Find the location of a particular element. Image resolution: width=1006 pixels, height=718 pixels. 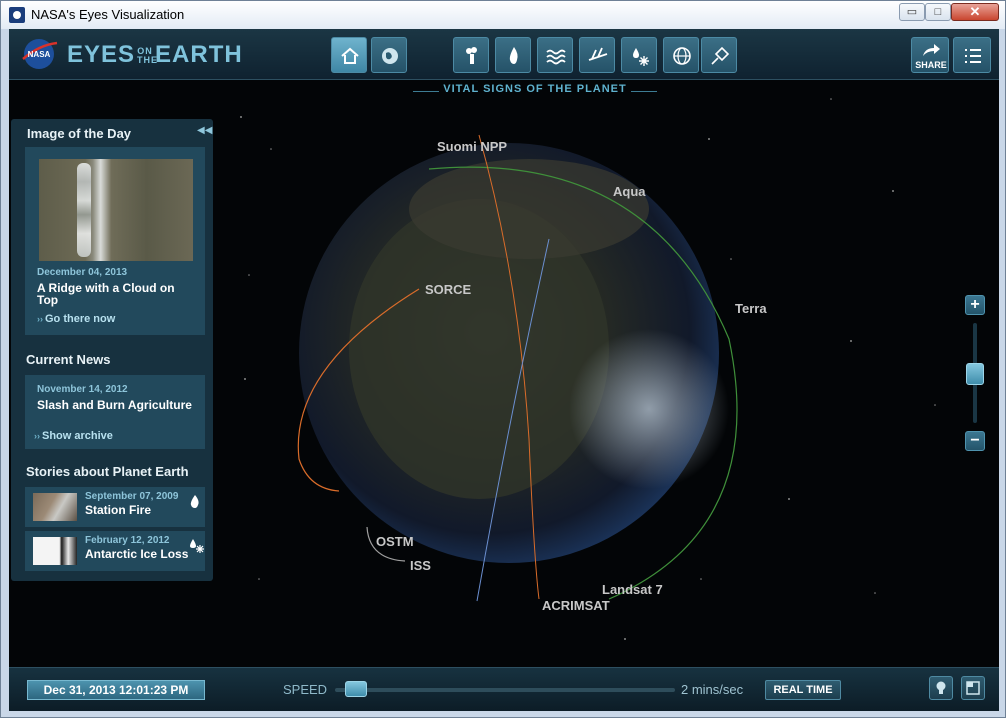

brand-earth: EARTH is located at coordinates (199, 54).